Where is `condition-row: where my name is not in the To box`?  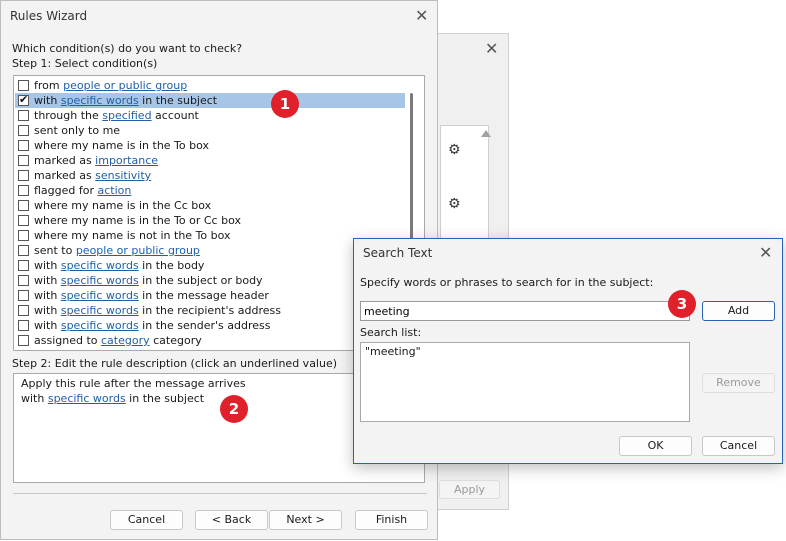
condition-row: where my name is not in the To box is located at coordinates (210, 235).